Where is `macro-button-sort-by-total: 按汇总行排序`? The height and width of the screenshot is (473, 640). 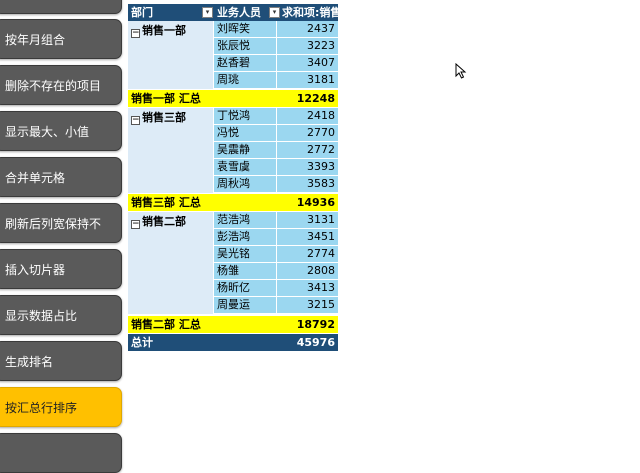
macro-button-sort-by-total: 按汇总行排序 is located at coordinates (61, 407).